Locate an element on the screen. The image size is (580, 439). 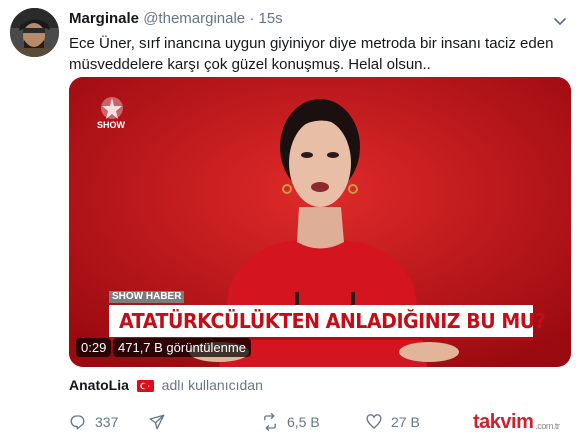
chevron-down-icon is located at coordinates (560, 19).